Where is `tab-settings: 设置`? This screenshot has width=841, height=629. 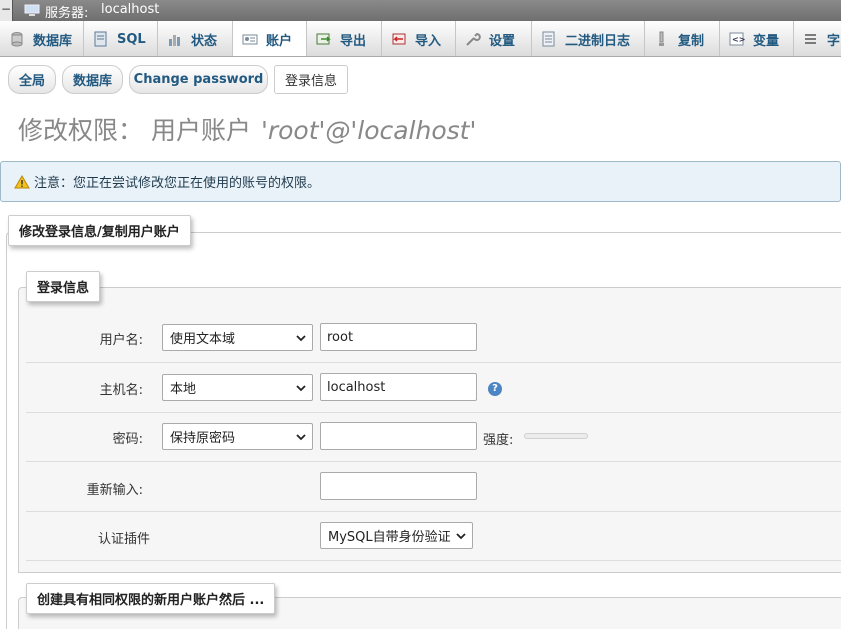 tab-settings: 设置 is located at coordinates (494, 38).